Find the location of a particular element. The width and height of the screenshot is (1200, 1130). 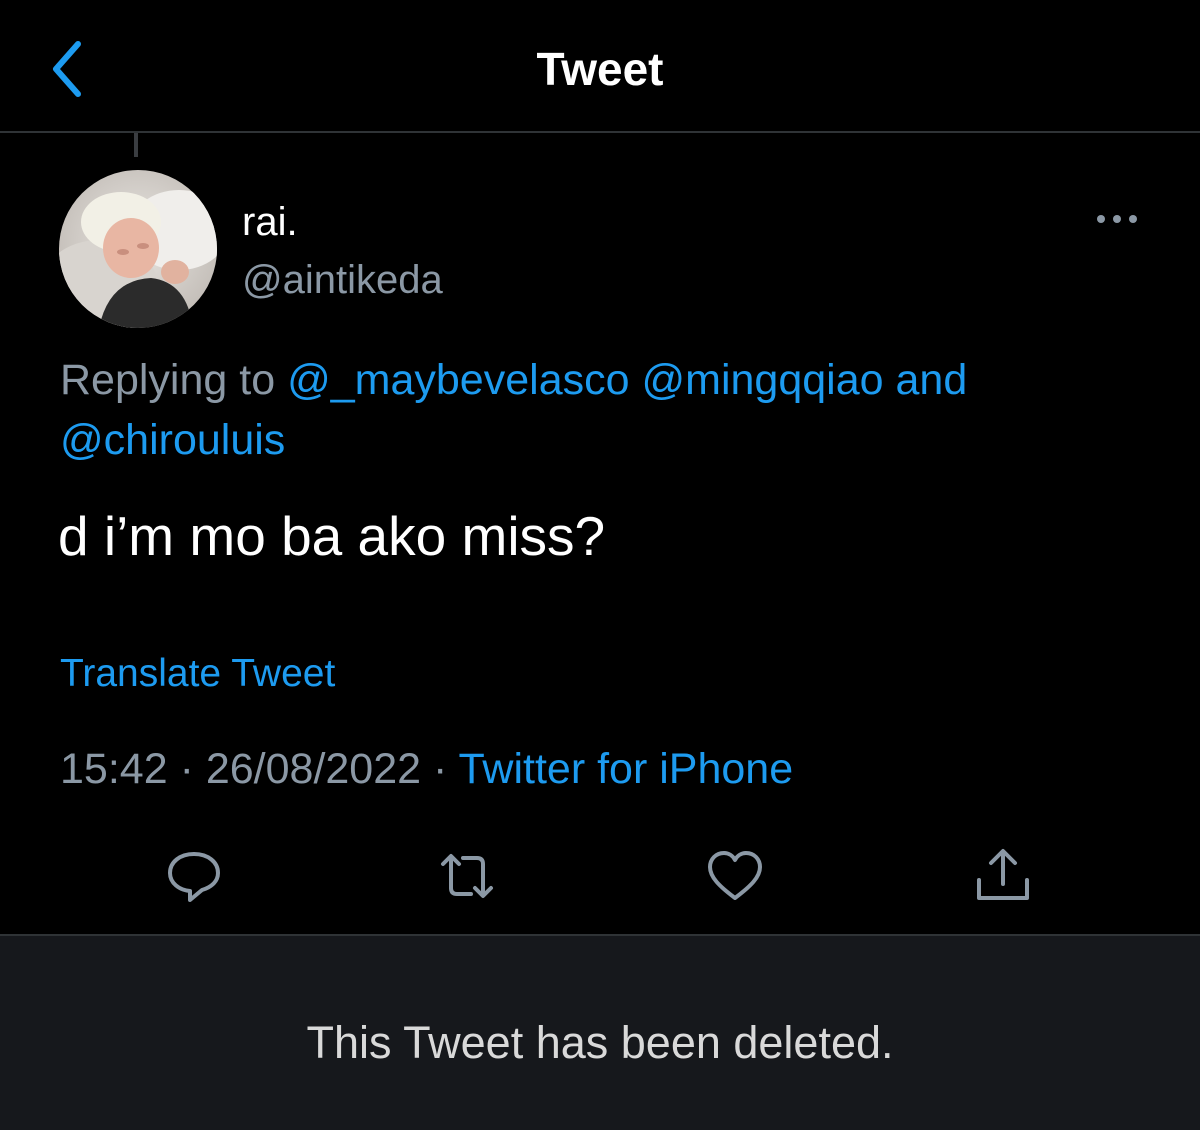

mention-link: @_maybevelasco is located at coordinates (458, 380).